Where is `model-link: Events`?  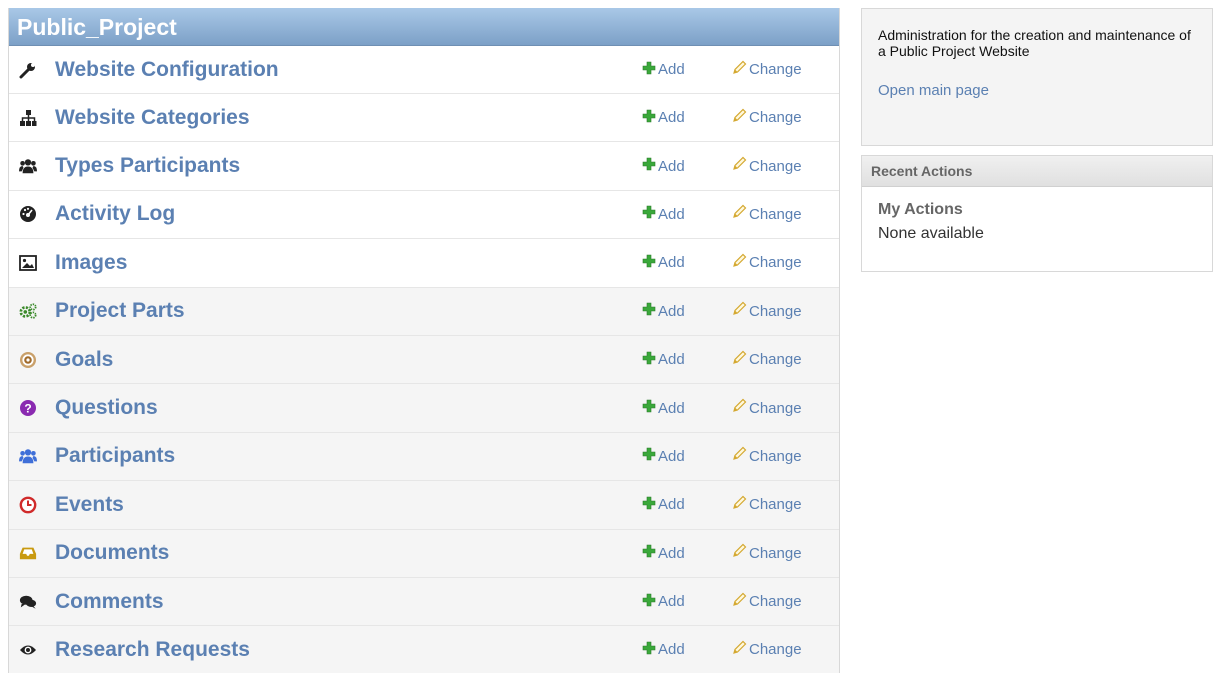
model-link: Events is located at coordinates (89, 505).